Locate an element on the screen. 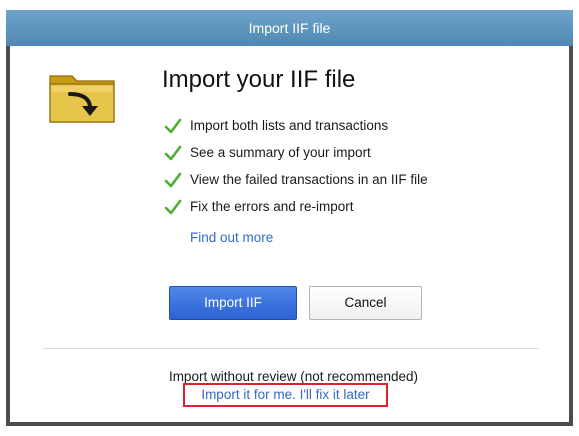 This screenshot has height=436, width=579. dialog-title-bar: Import IIF file is located at coordinates (289, 28).